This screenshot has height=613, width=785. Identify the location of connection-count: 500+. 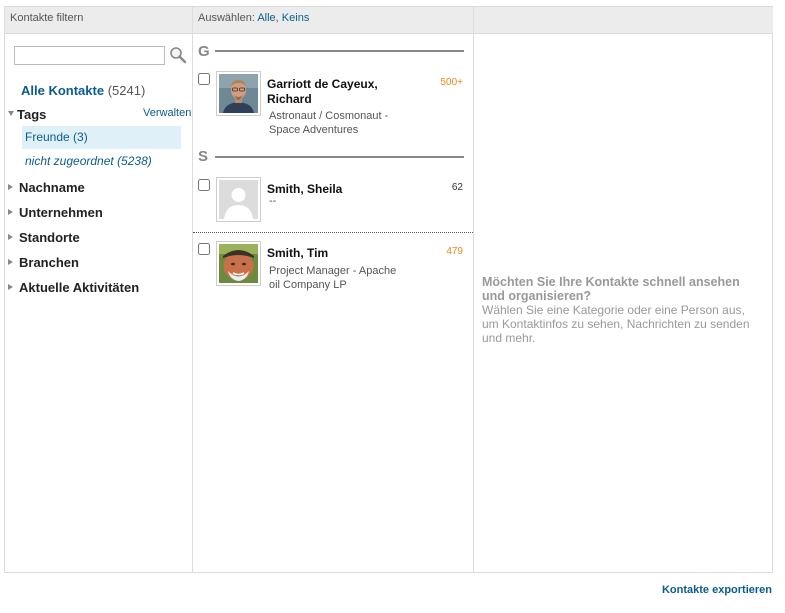
(451, 82).